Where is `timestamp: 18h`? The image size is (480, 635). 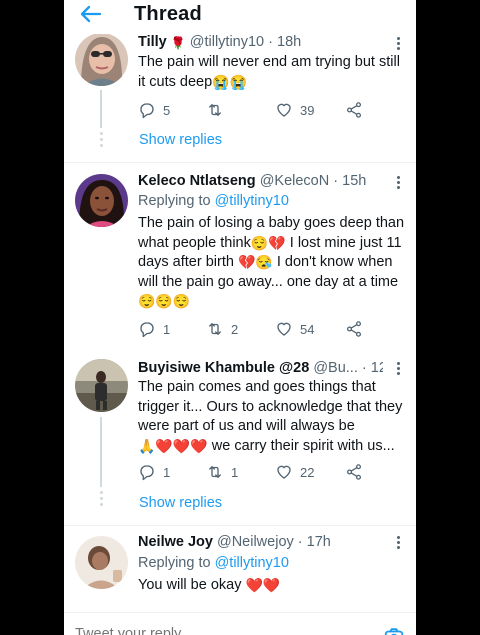
timestamp: 18h is located at coordinates (289, 42).